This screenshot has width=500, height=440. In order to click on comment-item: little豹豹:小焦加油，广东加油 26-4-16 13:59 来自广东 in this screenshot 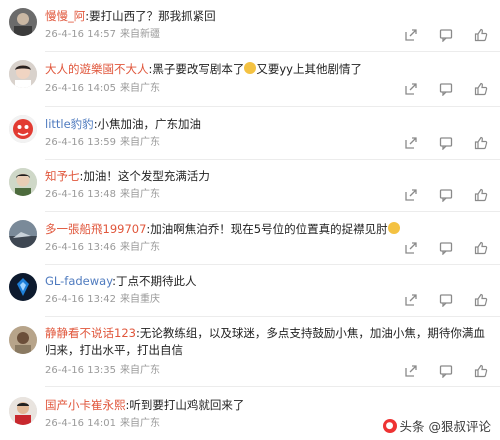, I will do `click(250, 133)`.